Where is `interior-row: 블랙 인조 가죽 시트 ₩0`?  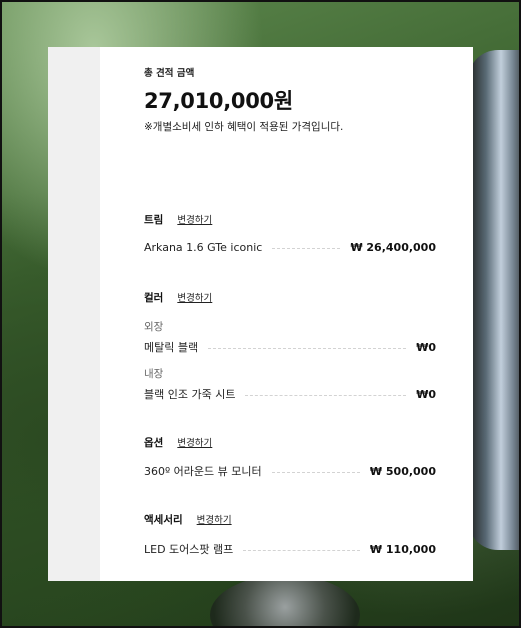
interior-row: 블랙 인조 가죽 시트 ₩0 is located at coordinates (290, 394).